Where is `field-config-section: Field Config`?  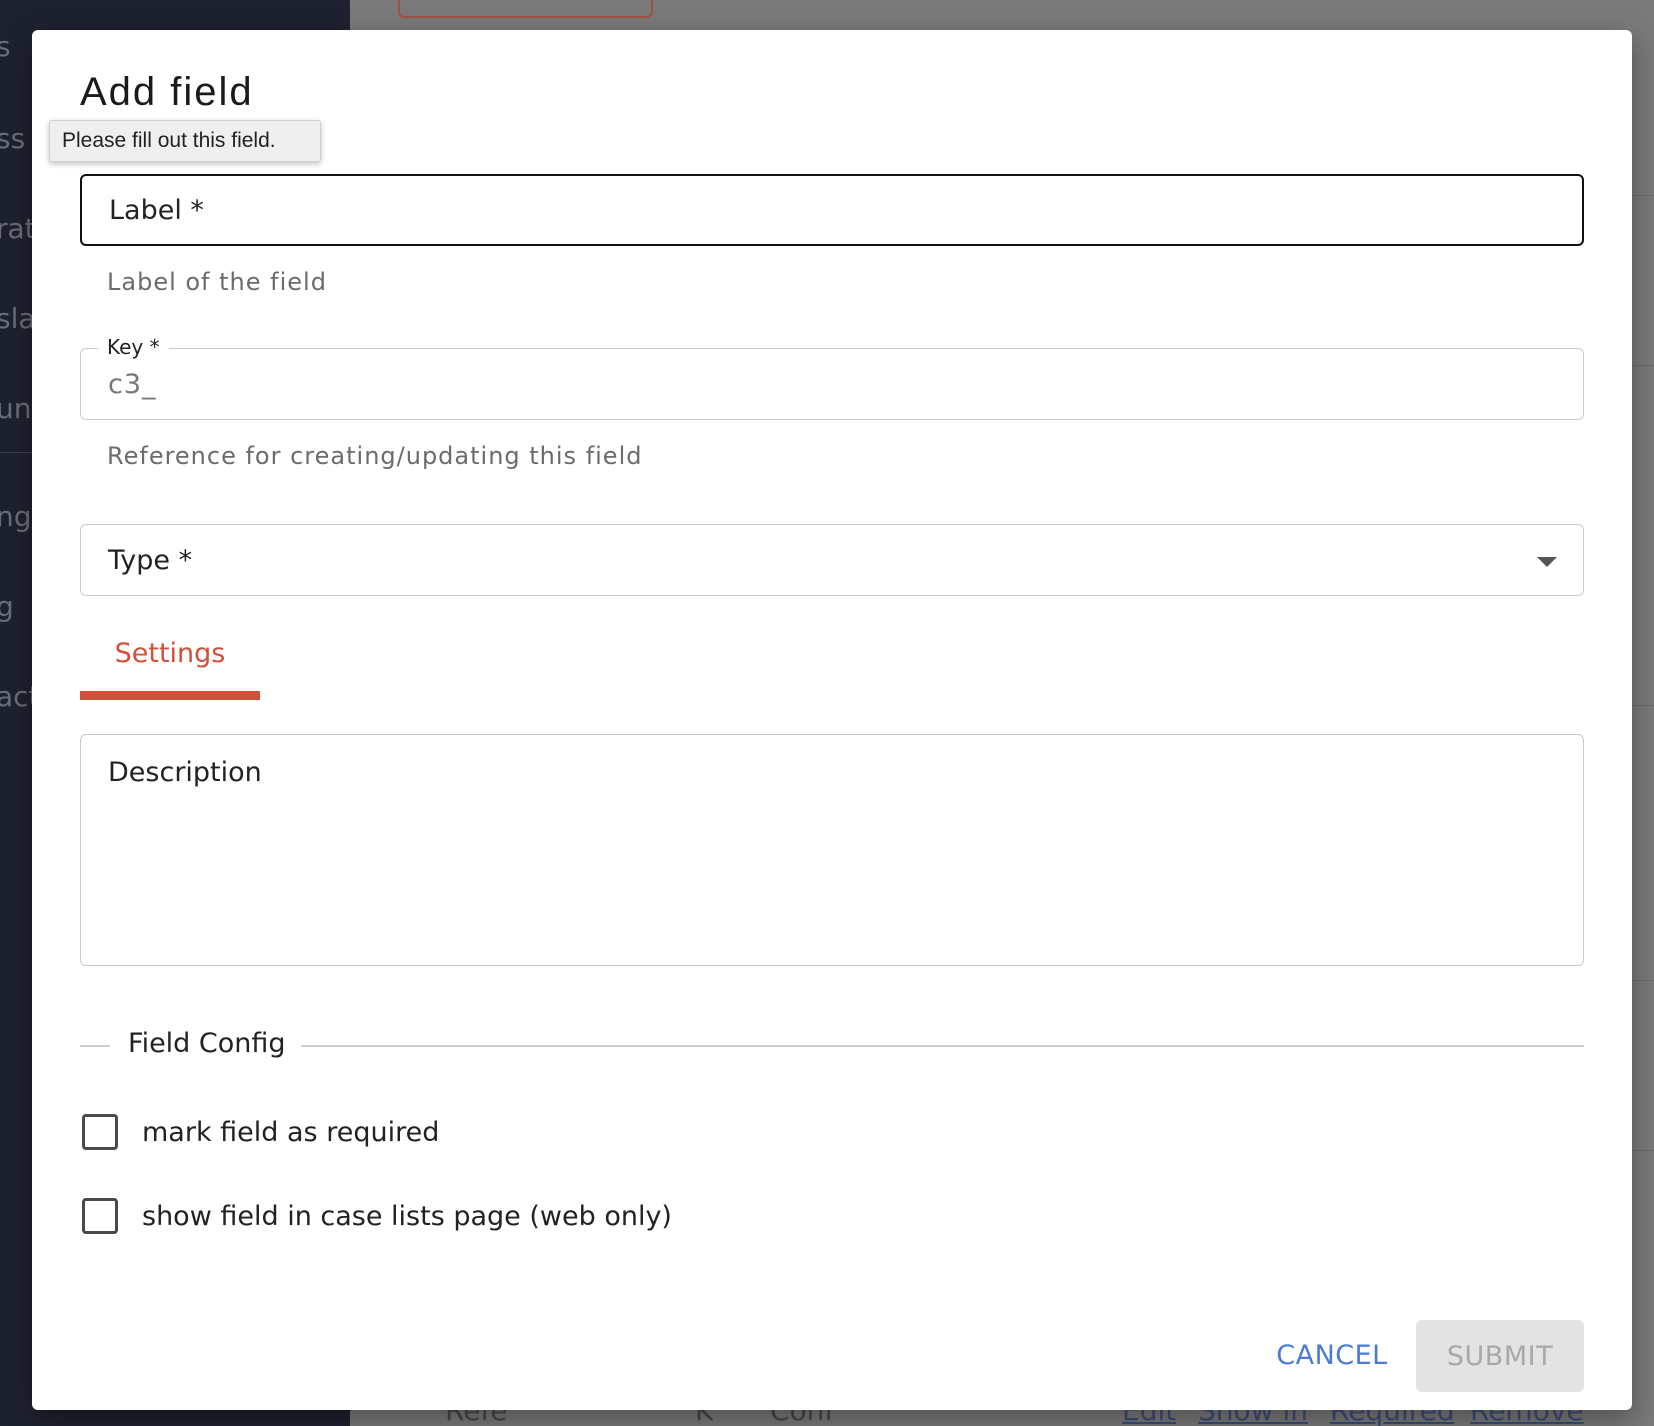 field-config-section: Field Config is located at coordinates (832, 1046).